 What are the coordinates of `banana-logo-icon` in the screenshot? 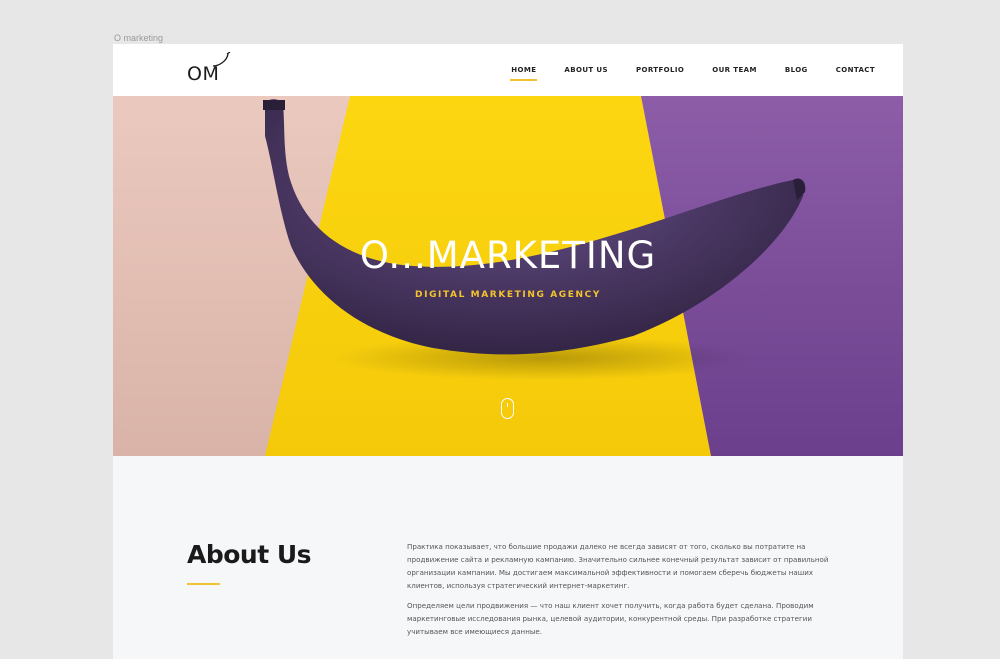 It's located at (221, 59).